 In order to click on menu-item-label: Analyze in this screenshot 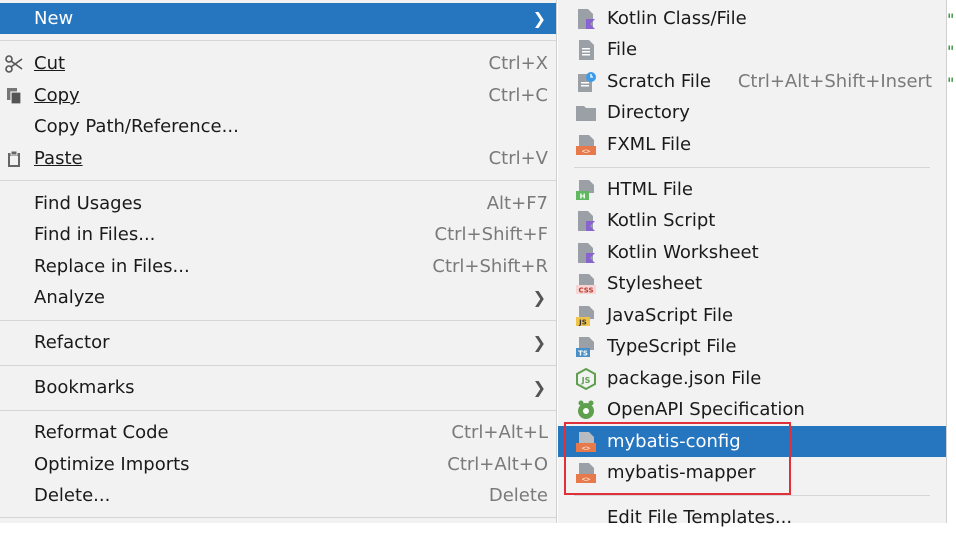, I will do `click(69, 297)`.